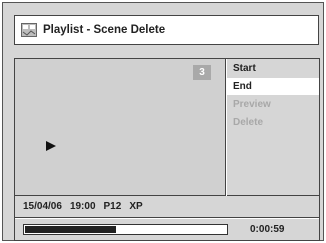  I want to click on recording-time: 19:00, so click(82, 206).